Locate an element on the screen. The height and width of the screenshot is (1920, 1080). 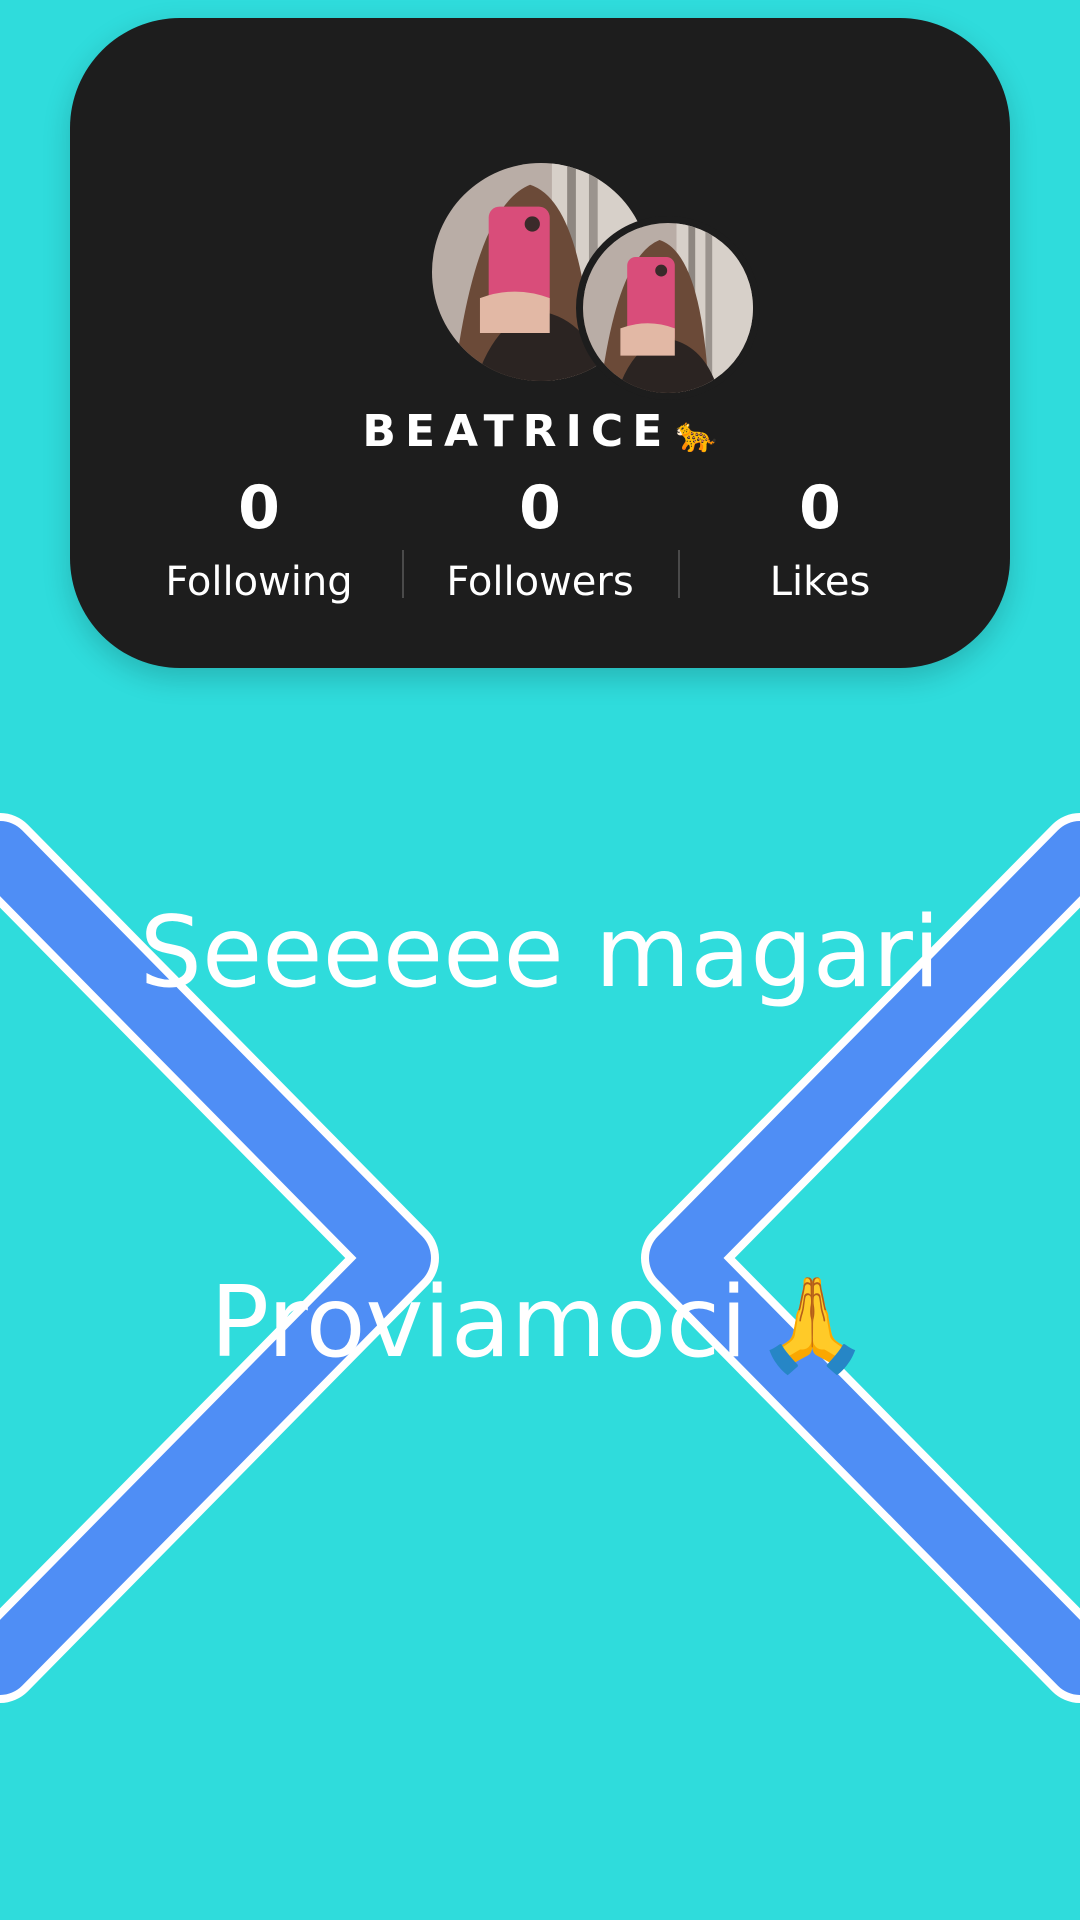
caption-line-2-text: Proviamoci is located at coordinates (479, 1323).